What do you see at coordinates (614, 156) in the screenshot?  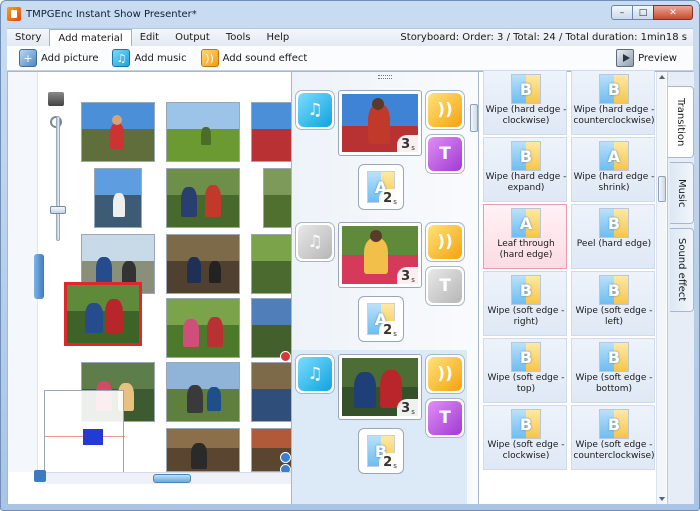 I see `transition-preview-icon: A` at bounding box center [614, 156].